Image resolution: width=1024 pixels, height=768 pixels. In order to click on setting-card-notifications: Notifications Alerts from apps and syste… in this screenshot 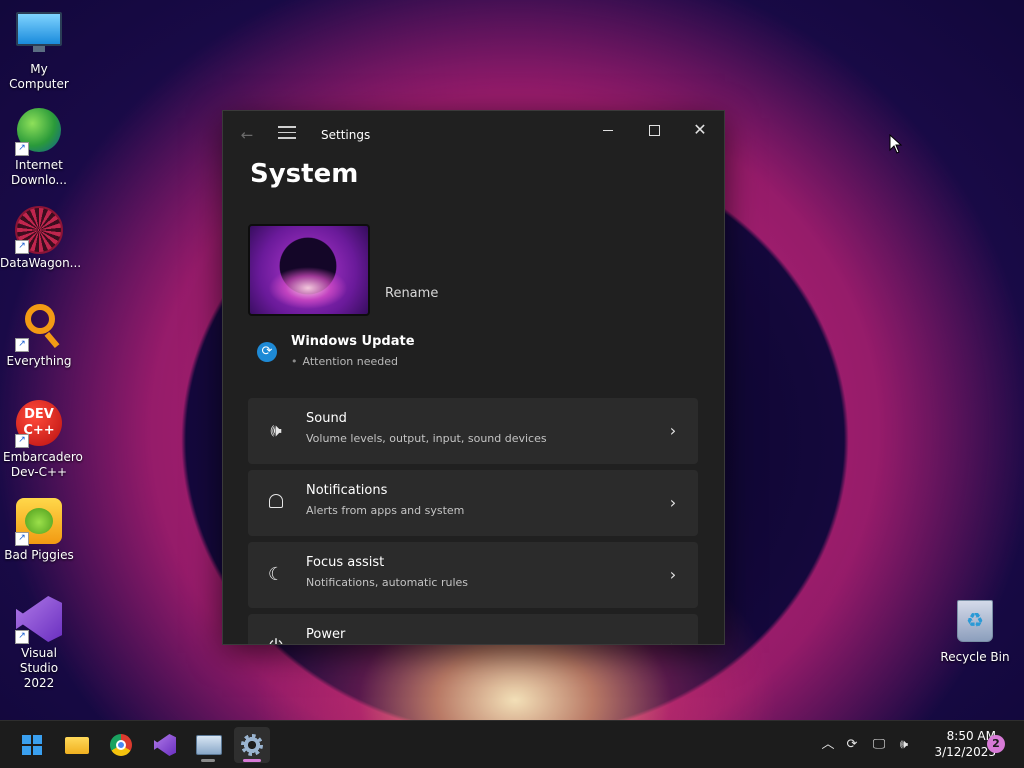, I will do `click(473, 503)`.